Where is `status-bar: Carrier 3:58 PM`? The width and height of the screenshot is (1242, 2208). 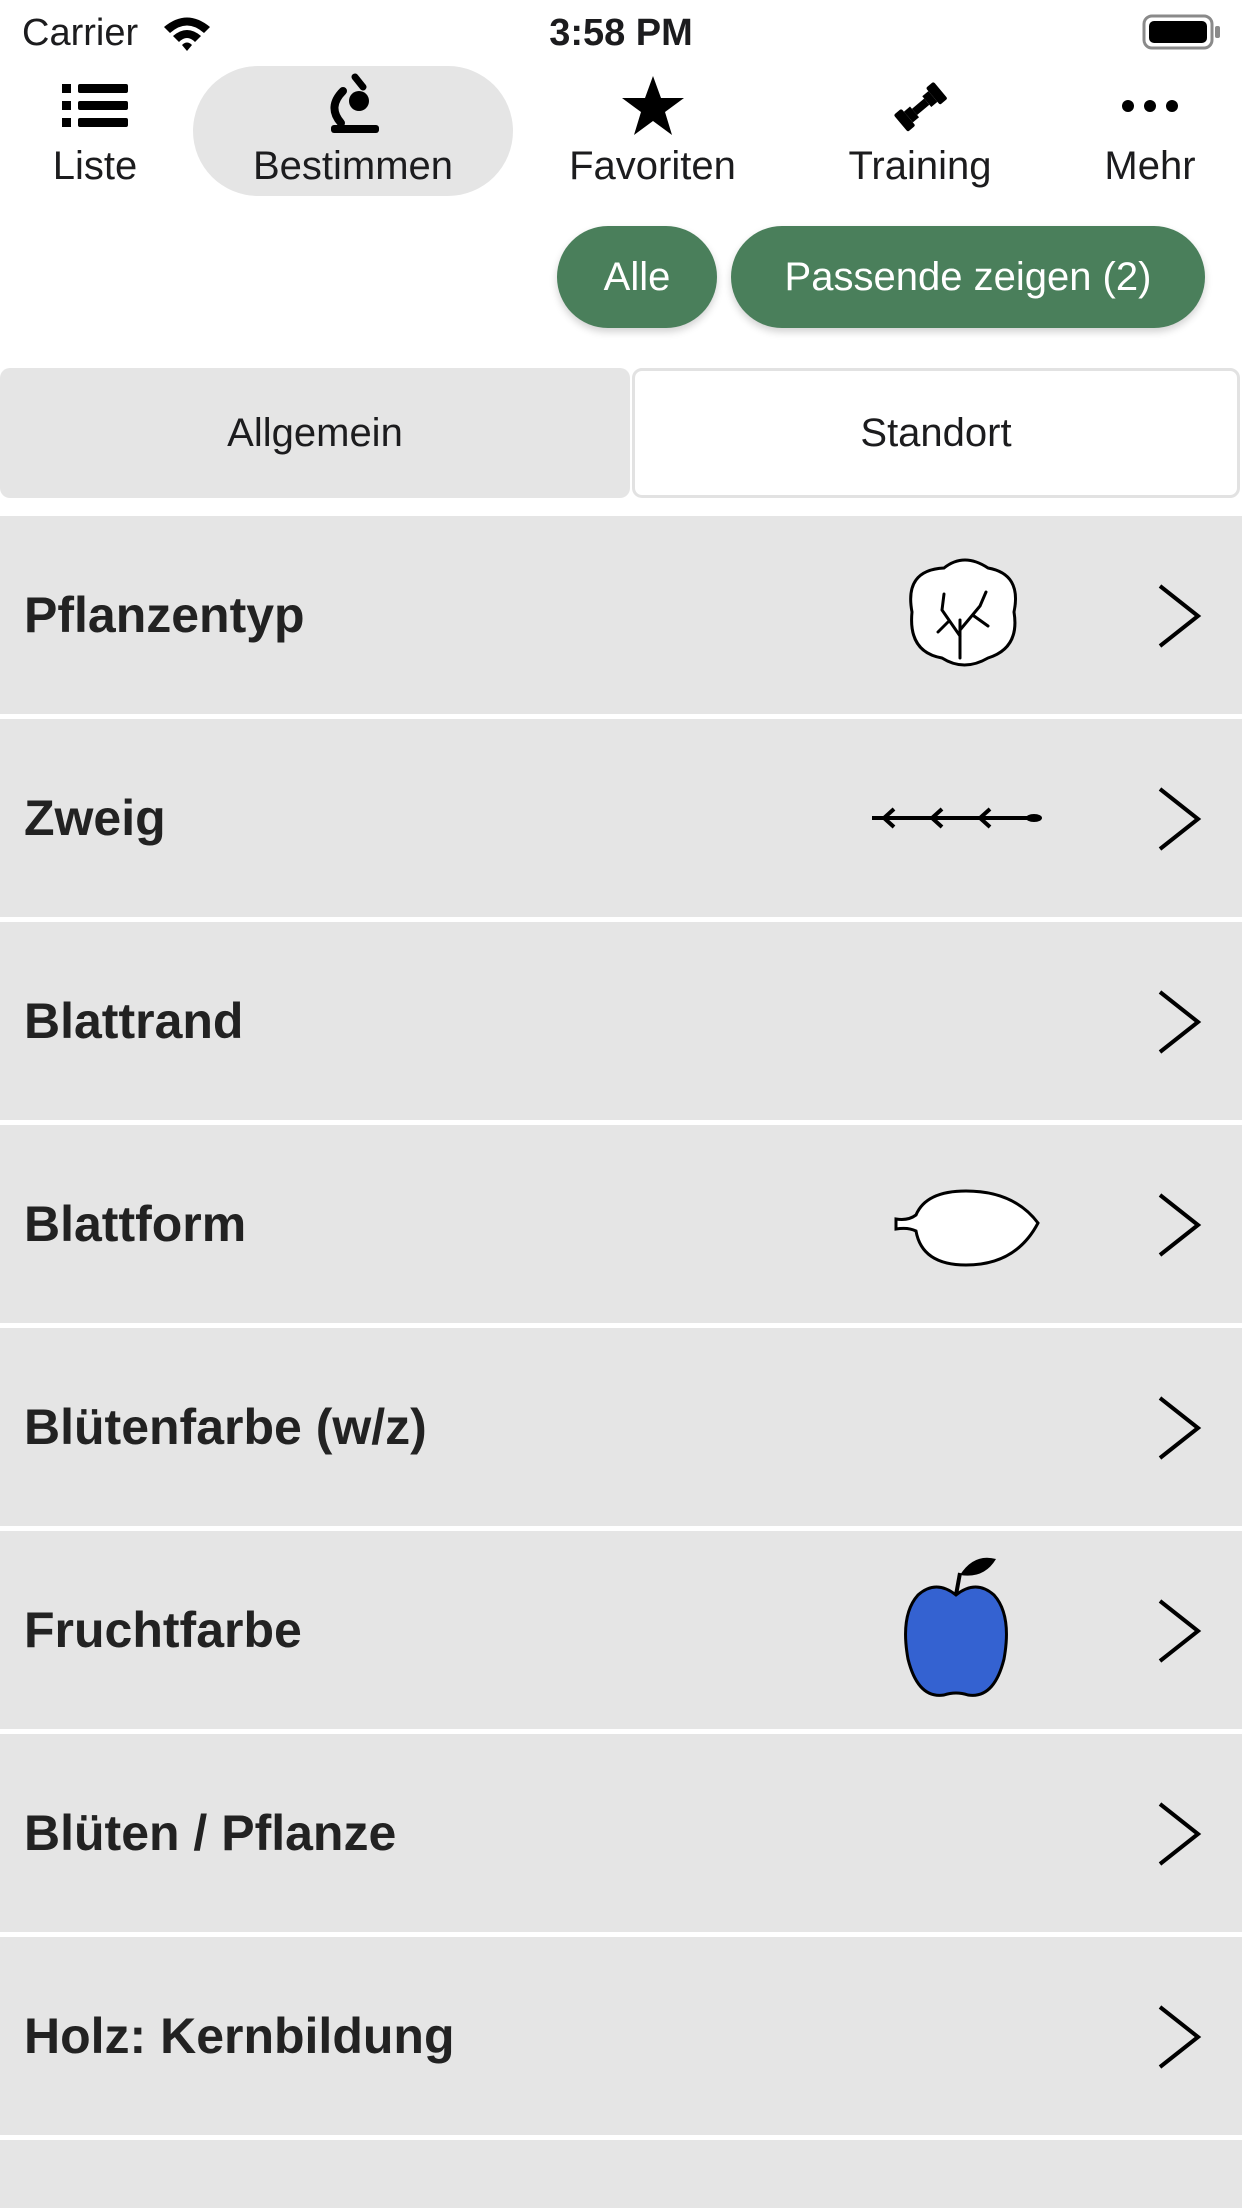 status-bar: Carrier 3:58 PM is located at coordinates (621, 32).